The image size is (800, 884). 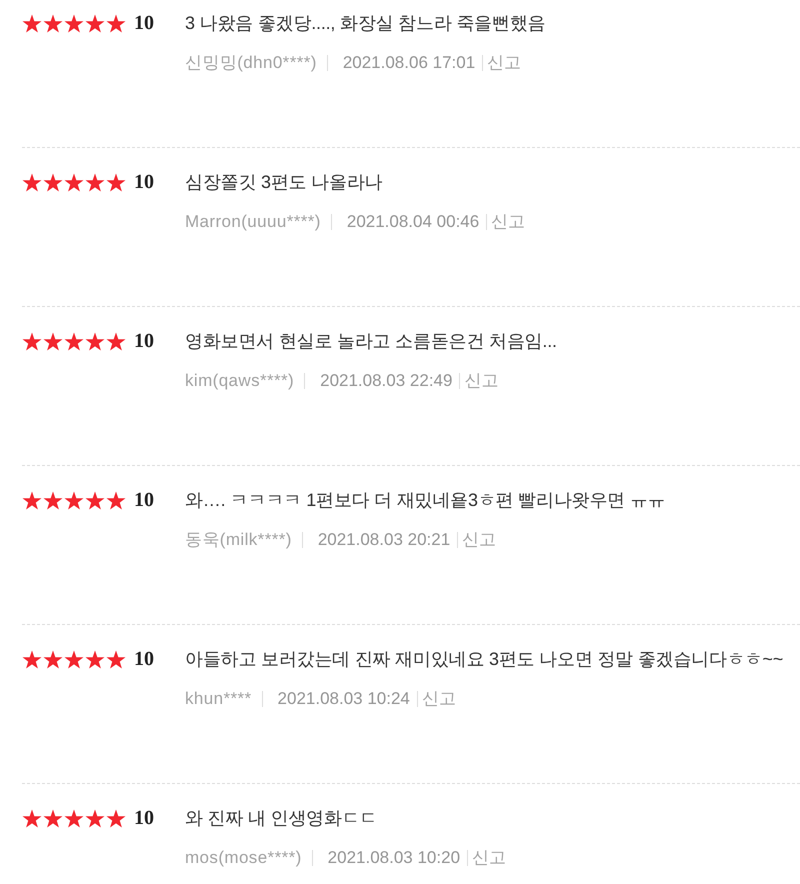 I want to click on review-date: 2021.08.03 10:20, so click(x=386, y=858).